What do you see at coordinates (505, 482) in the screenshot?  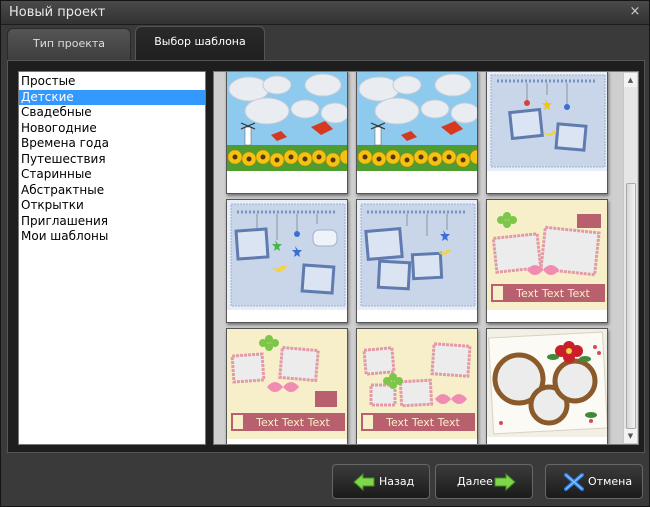 I see `arrow-right-icon` at bounding box center [505, 482].